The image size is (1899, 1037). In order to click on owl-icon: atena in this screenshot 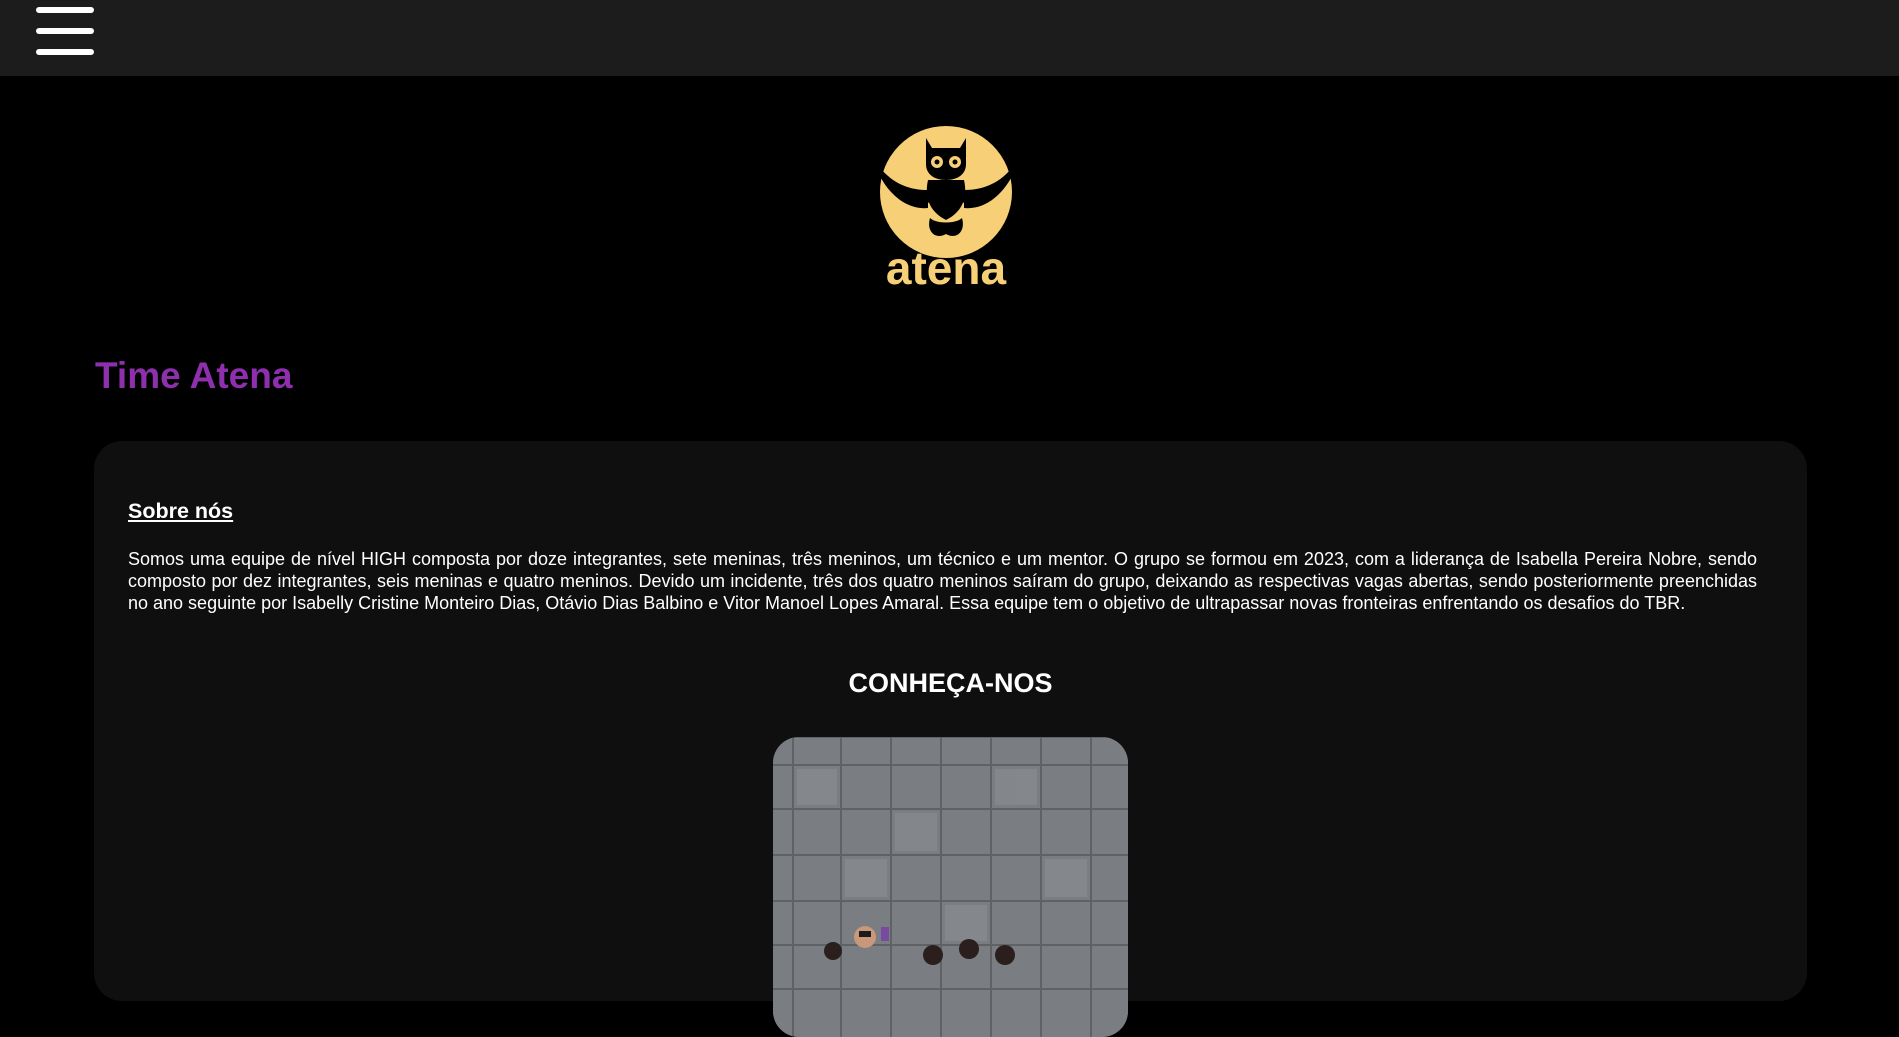, I will do `click(946, 210)`.